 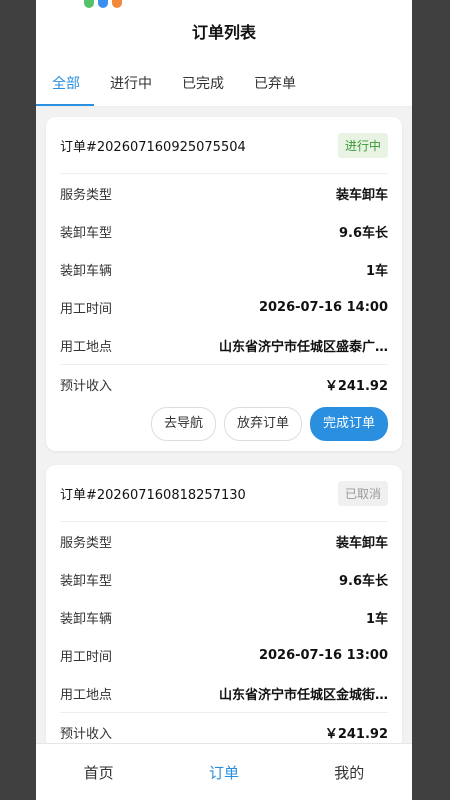 What do you see at coordinates (183, 424) in the screenshot?
I see `navigate-button: 去导航` at bounding box center [183, 424].